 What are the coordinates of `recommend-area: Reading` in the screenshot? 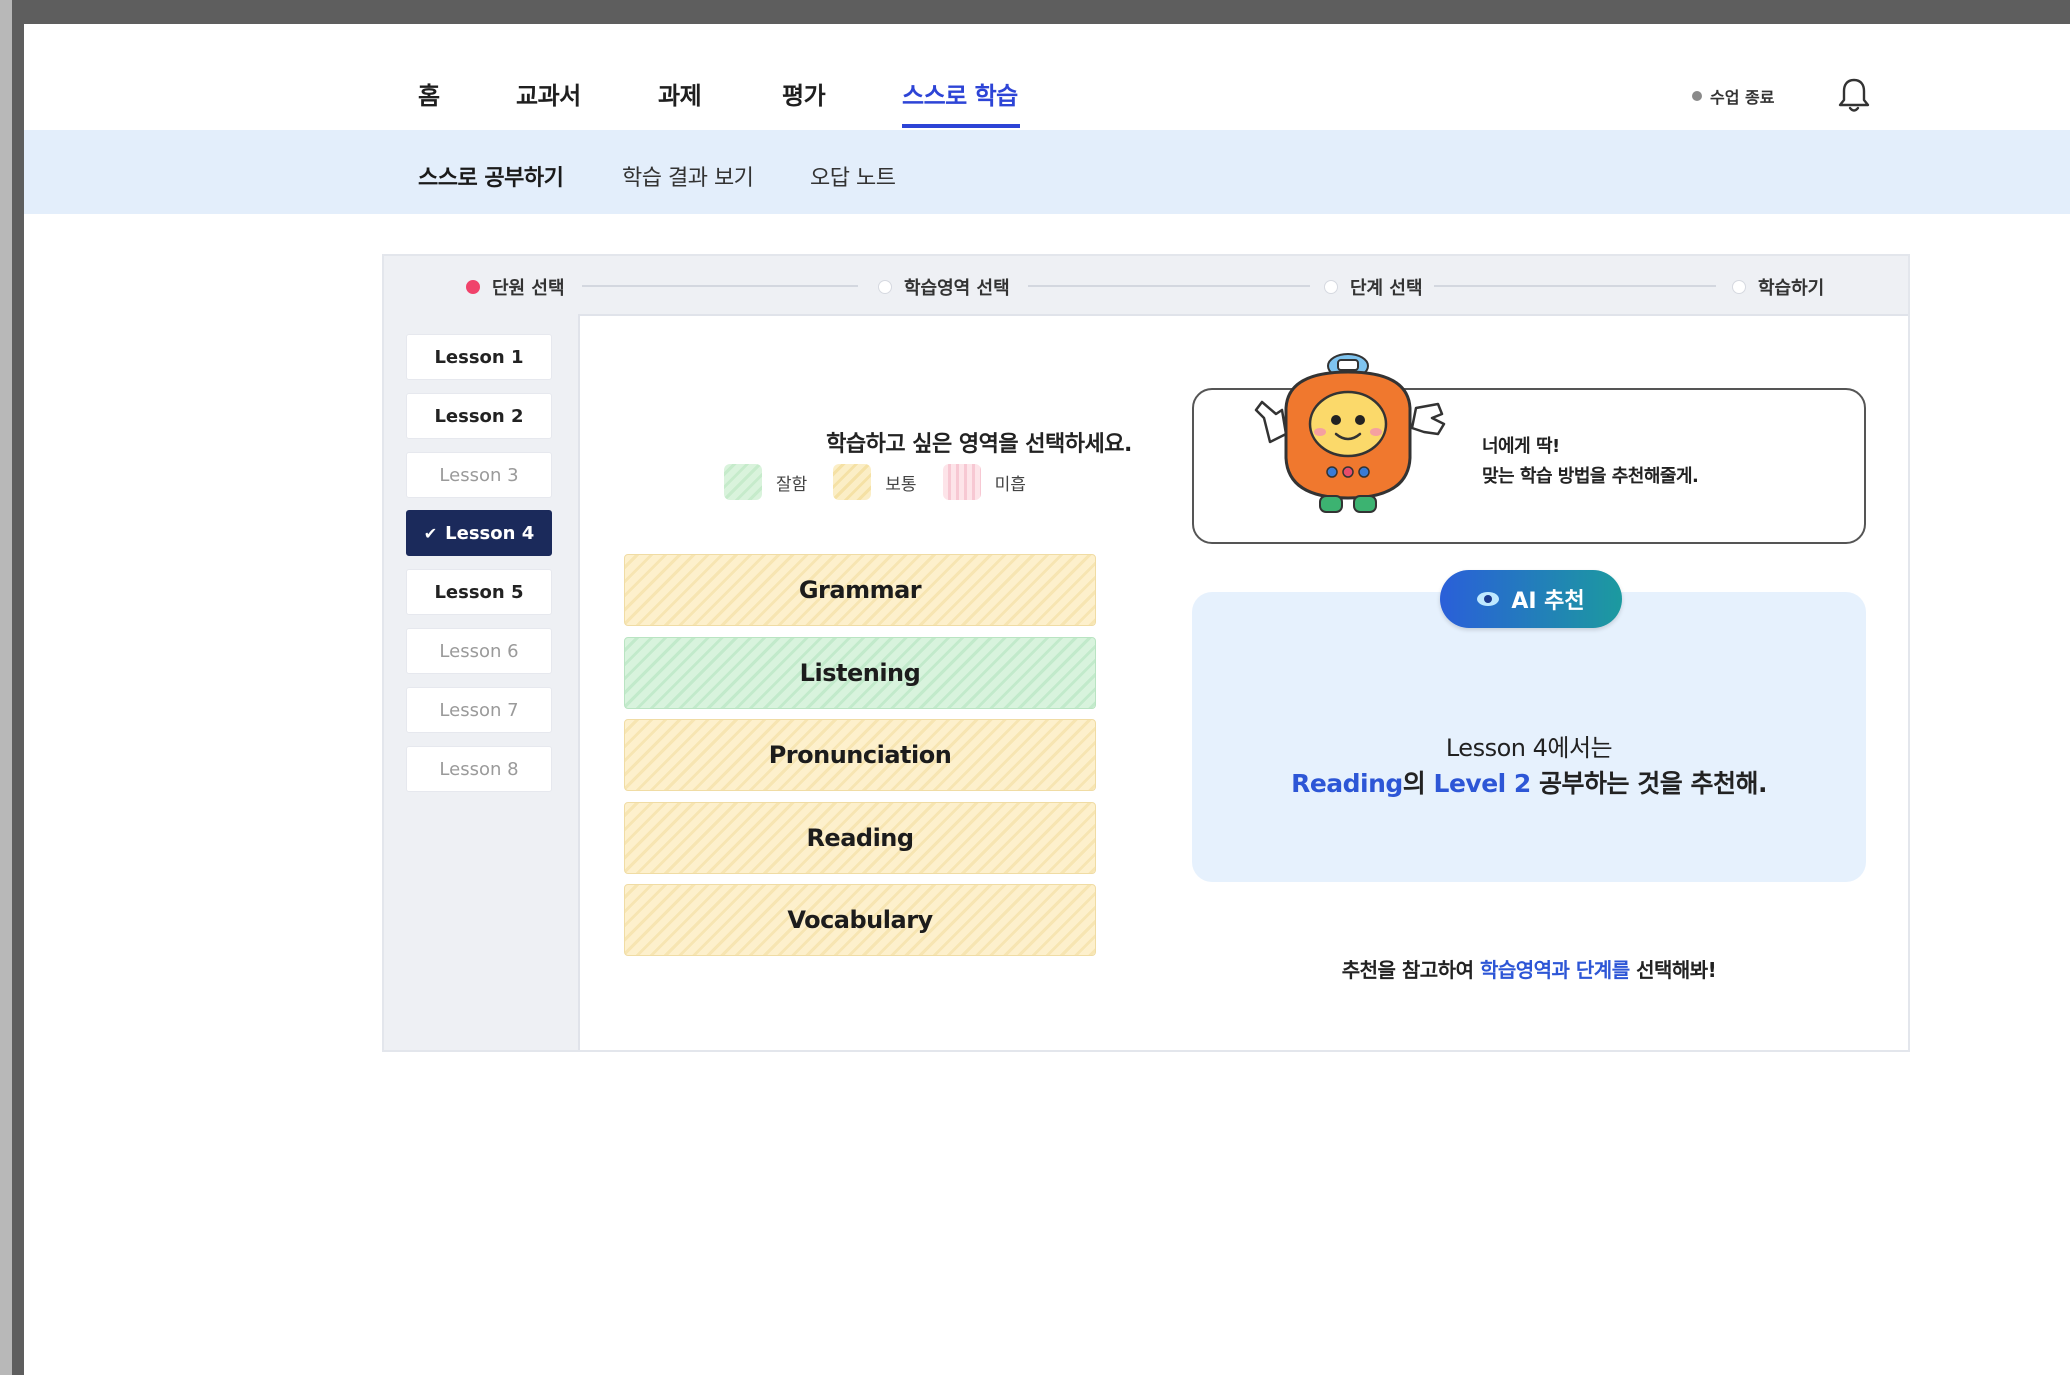 It's located at (1347, 783).